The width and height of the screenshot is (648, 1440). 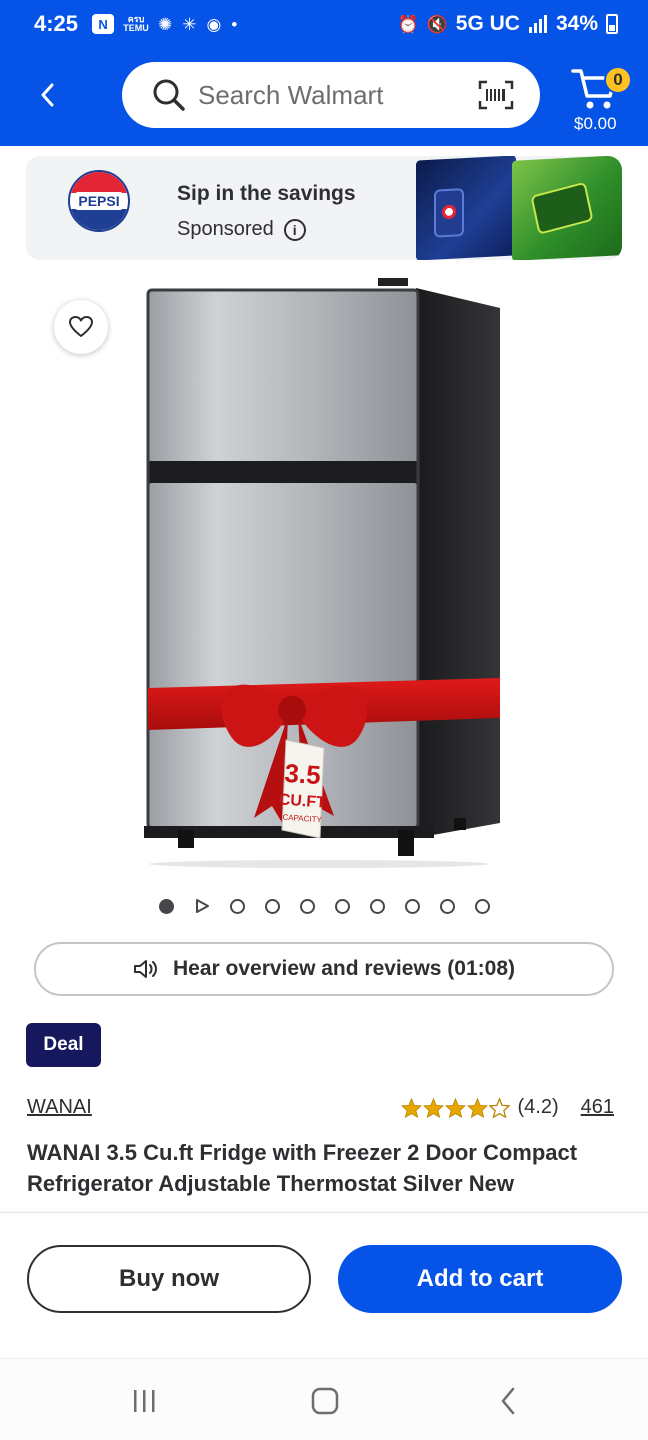 I want to click on cart-total: $0.00, so click(x=595, y=123).